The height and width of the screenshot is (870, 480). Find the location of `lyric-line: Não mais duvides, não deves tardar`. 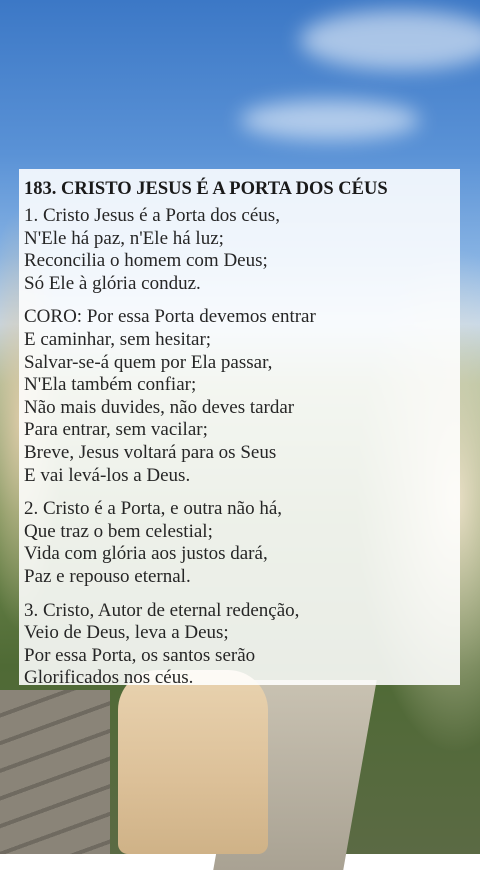

lyric-line: Não mais duvides, não deves tardar is located at coordinates (159, 407).